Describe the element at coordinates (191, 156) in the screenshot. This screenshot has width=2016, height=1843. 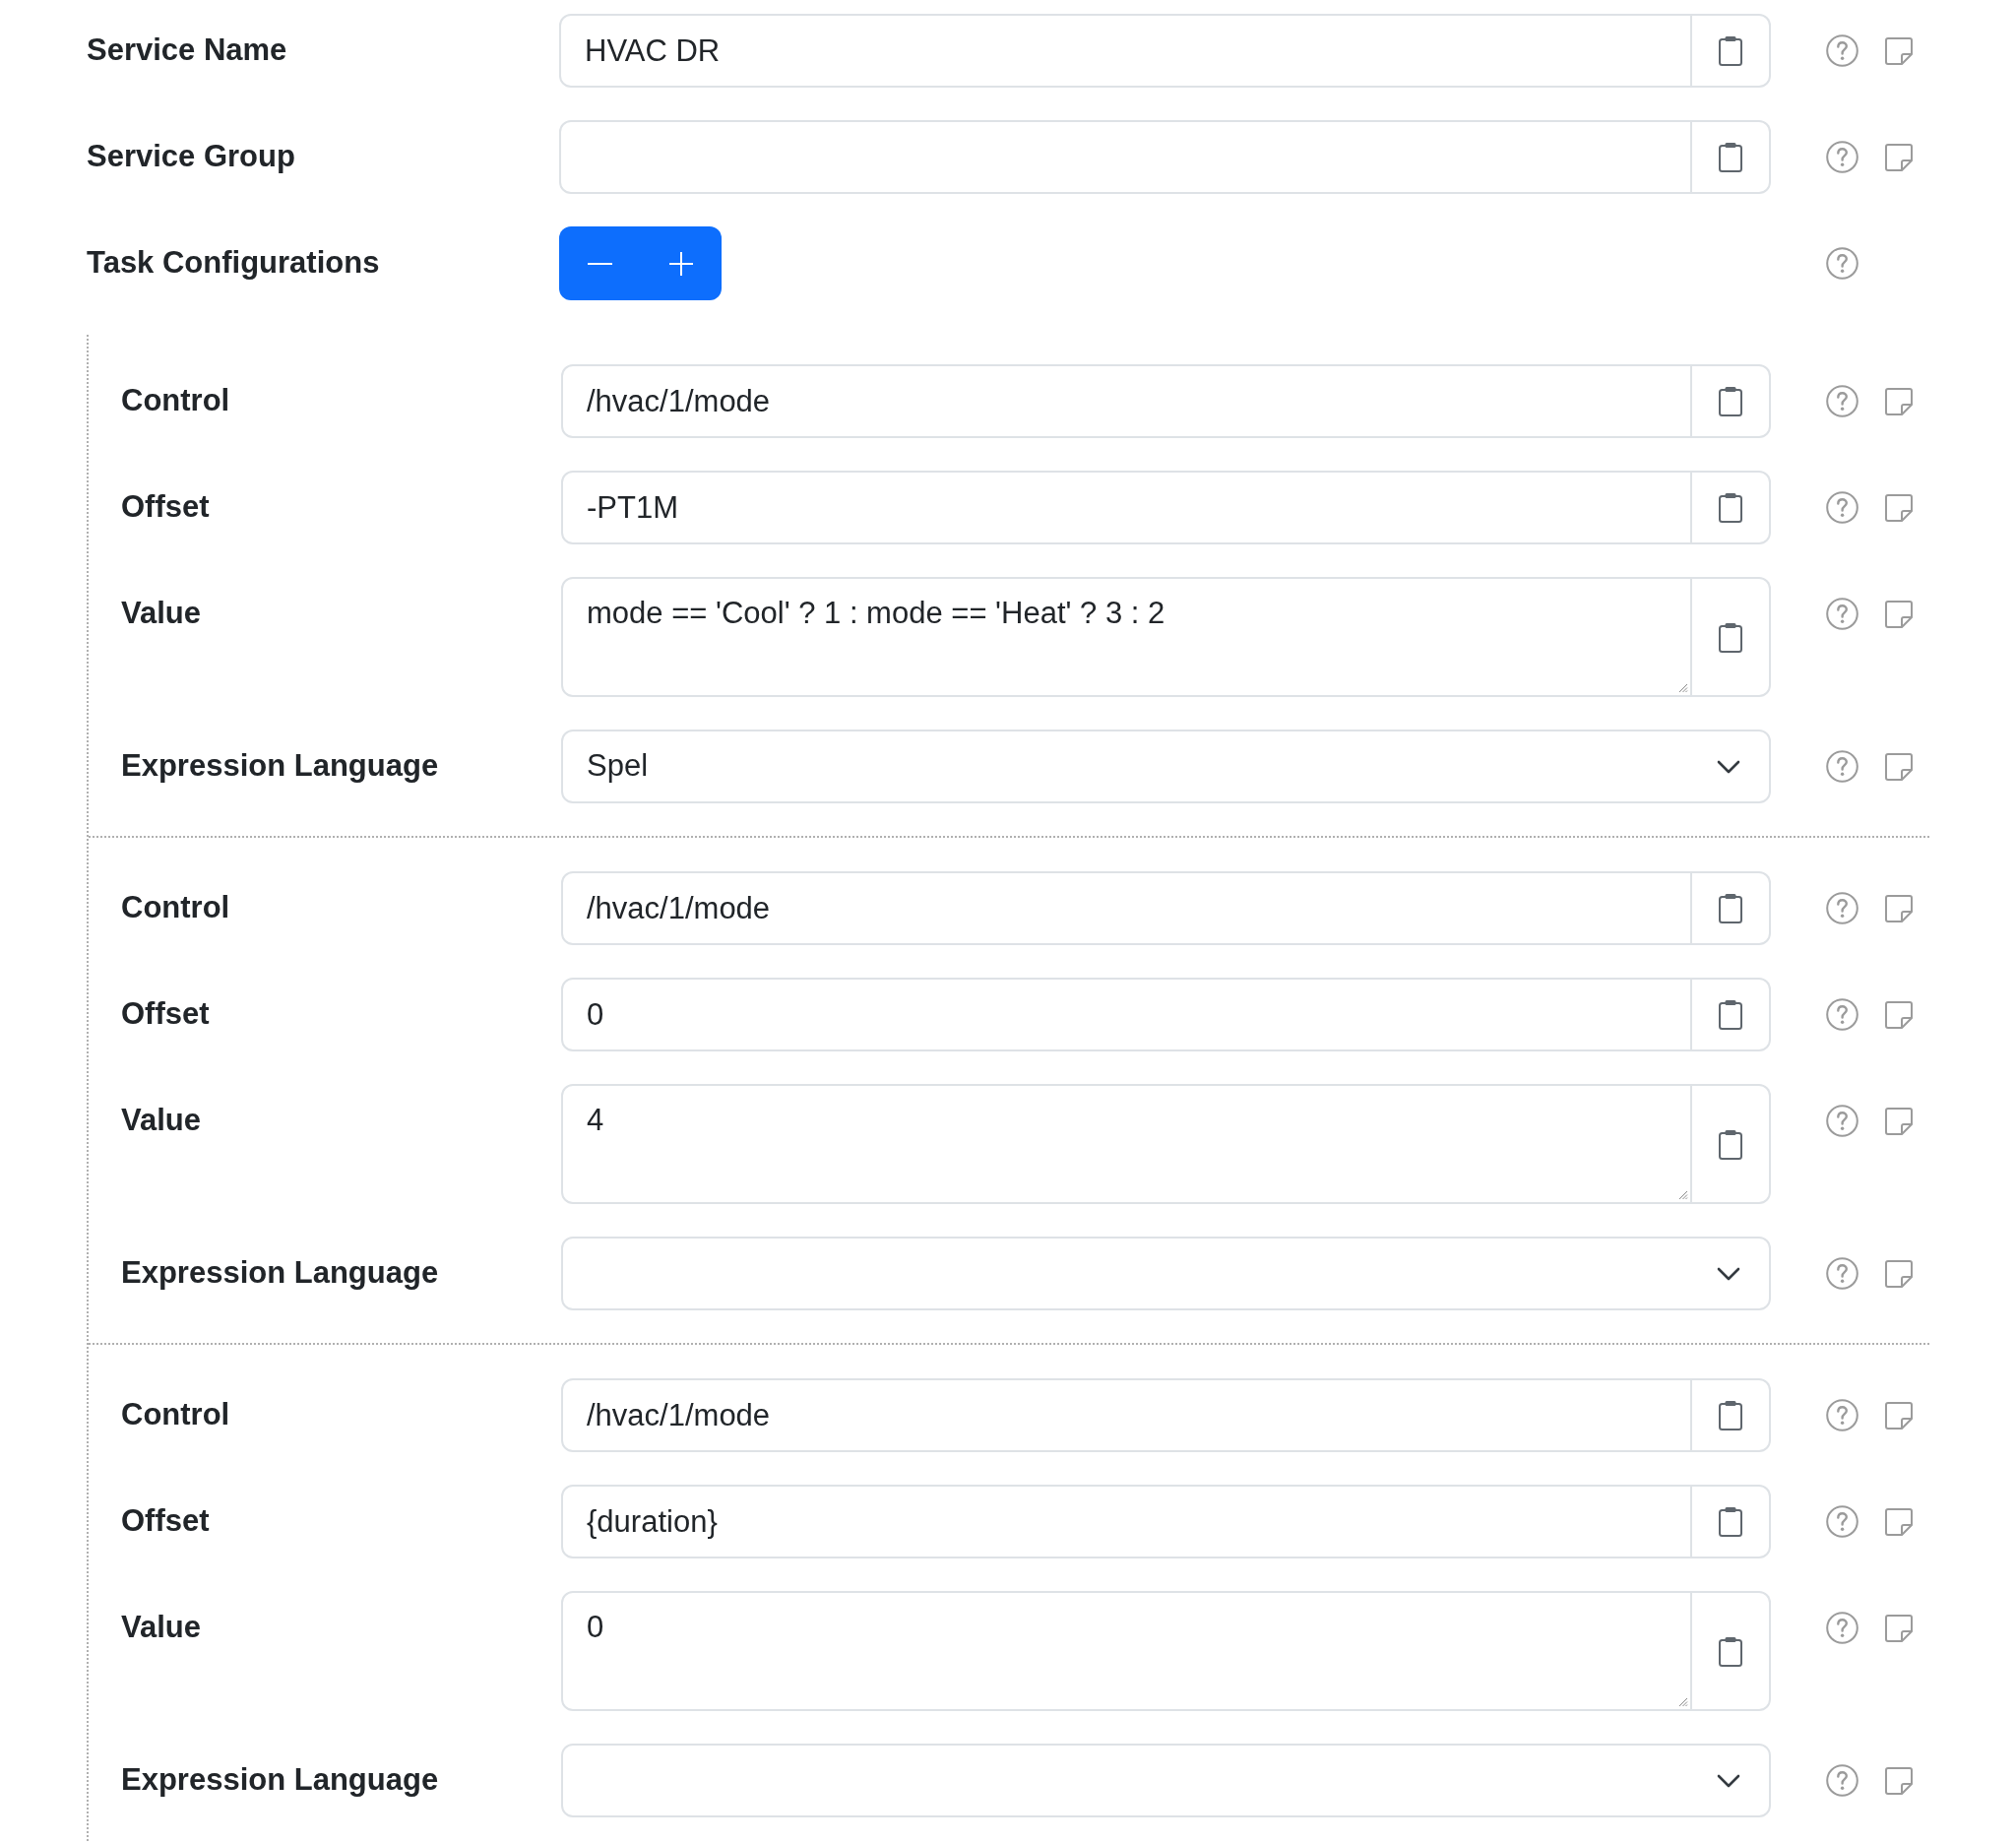
I see `field-label: Service Group` at that location.